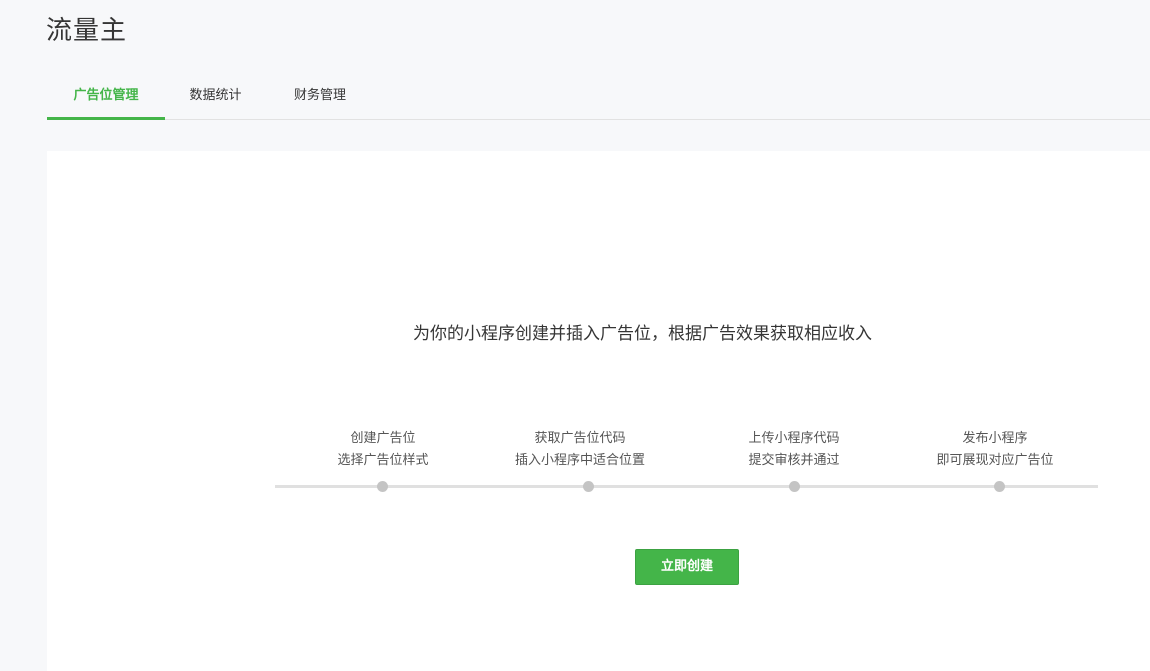 Image resolution: width=1150 pixels, height=671 pixels. What do you see at coordinates (995, 438) in the screenshot?
I see `step-4-title: 发布小程序` at bounding box center [995, 438].